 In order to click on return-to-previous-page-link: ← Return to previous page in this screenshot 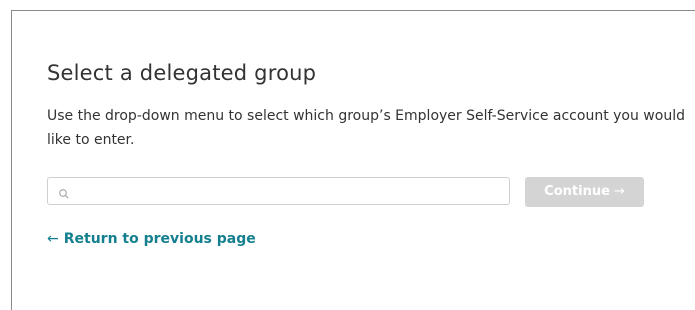, I will do `click(151, 239)`.